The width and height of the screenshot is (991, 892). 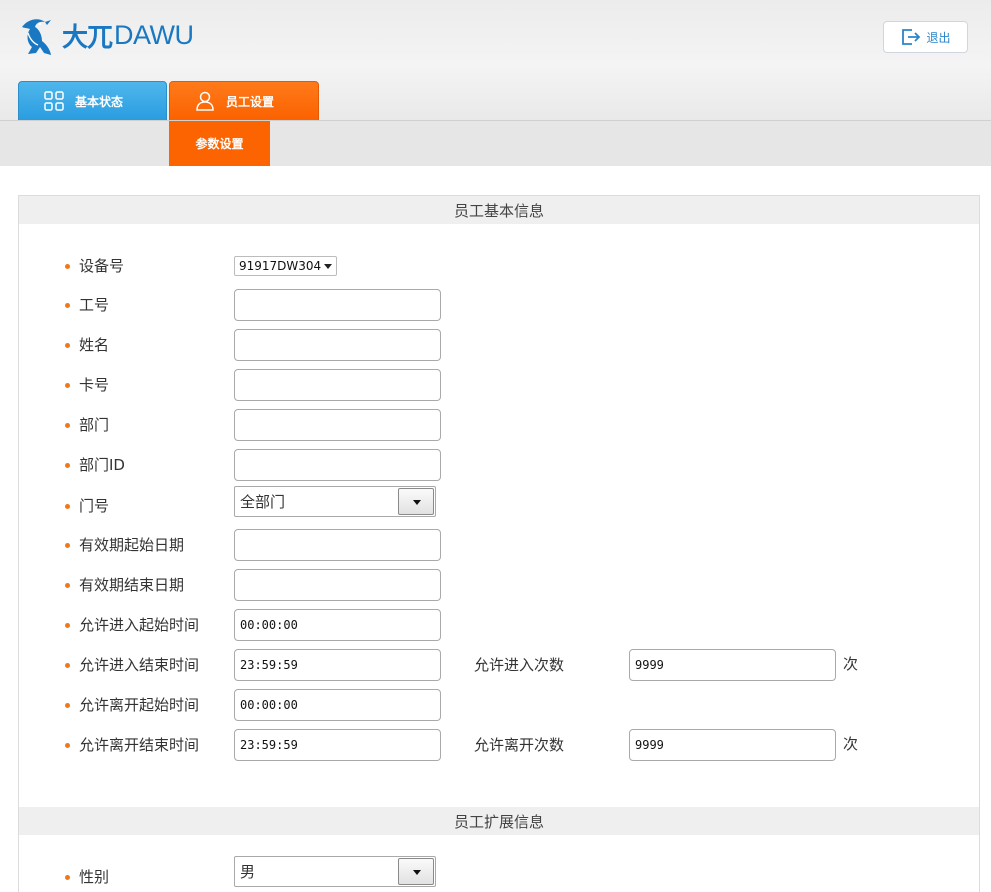 I want to click on leave-start-input, so click(x=337, y=705).